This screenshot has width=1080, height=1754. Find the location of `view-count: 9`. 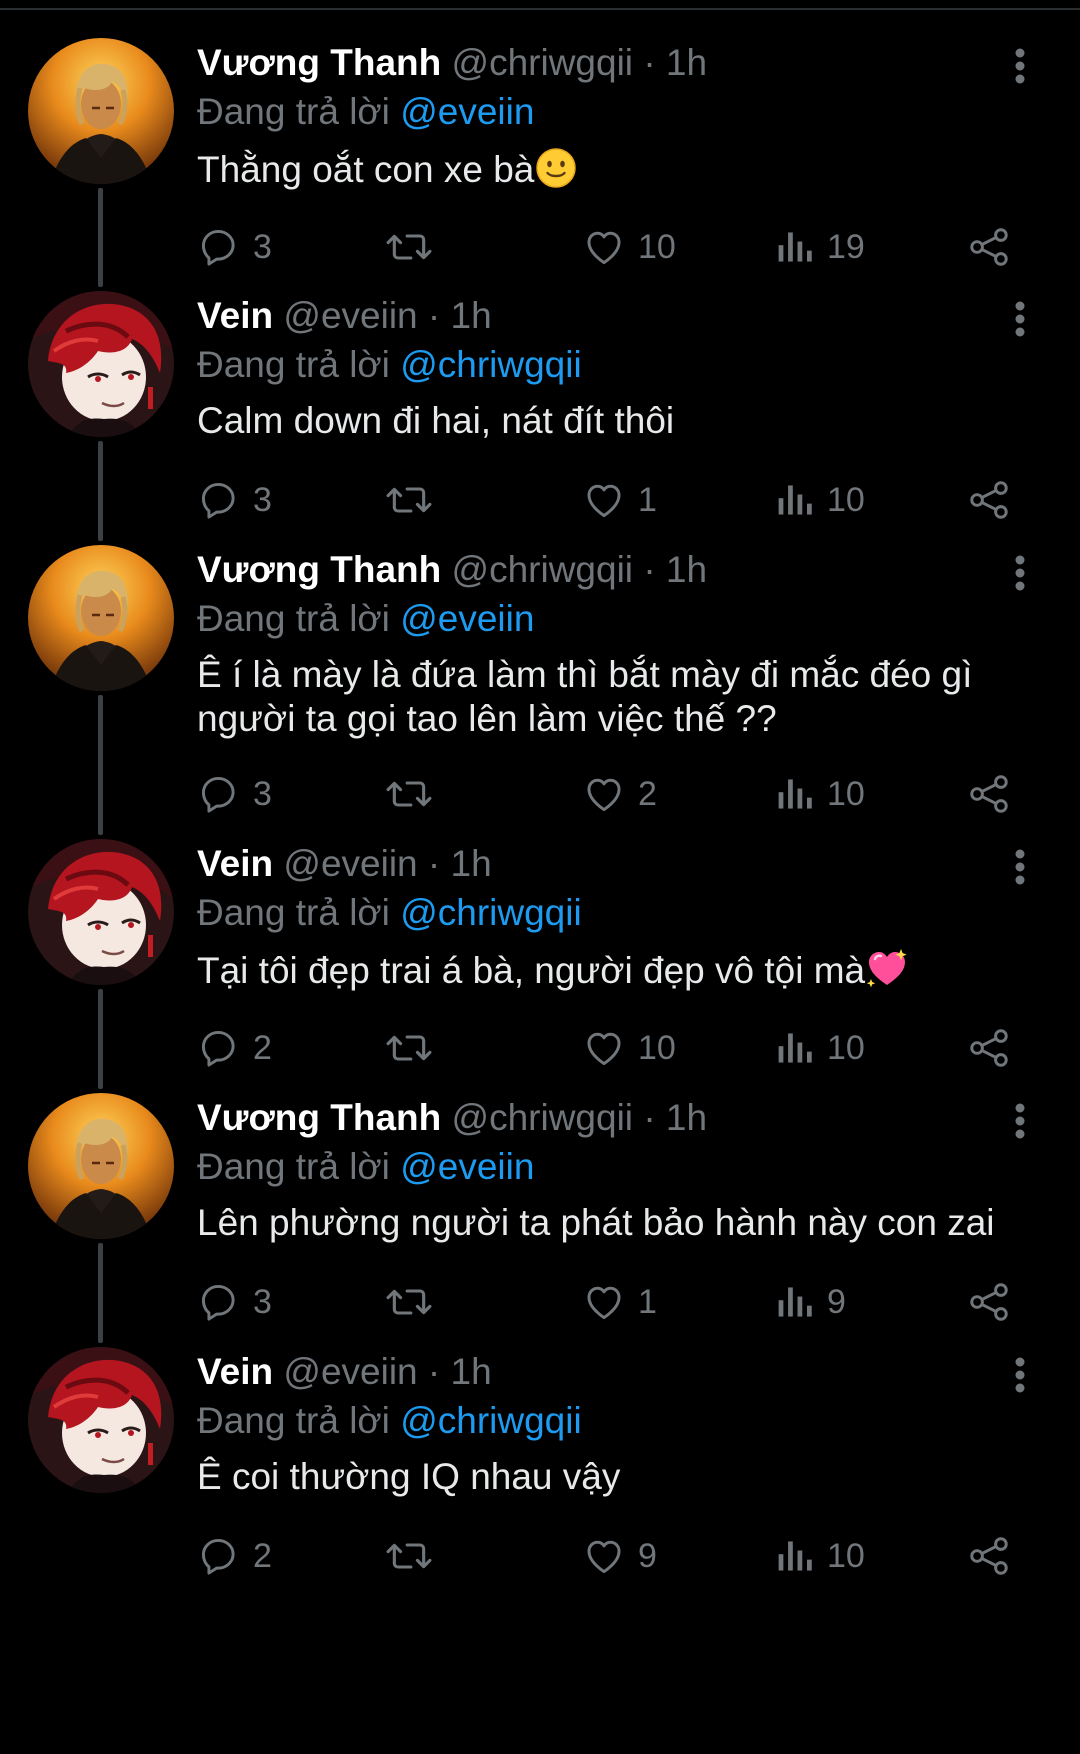

view-count: 9 is located at coordinates (836, 1302).